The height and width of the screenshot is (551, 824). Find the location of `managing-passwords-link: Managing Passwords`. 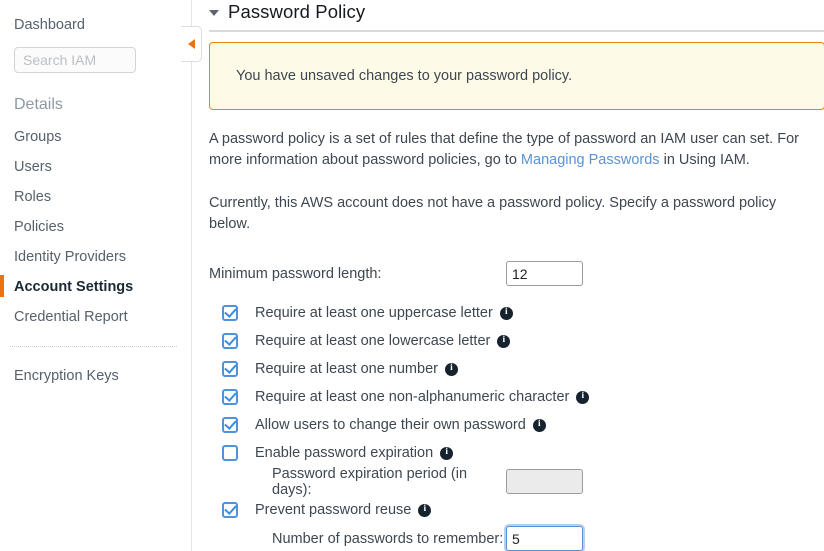

managing-passwords-link: Managing Passwords is located at coordinates (590, 160).